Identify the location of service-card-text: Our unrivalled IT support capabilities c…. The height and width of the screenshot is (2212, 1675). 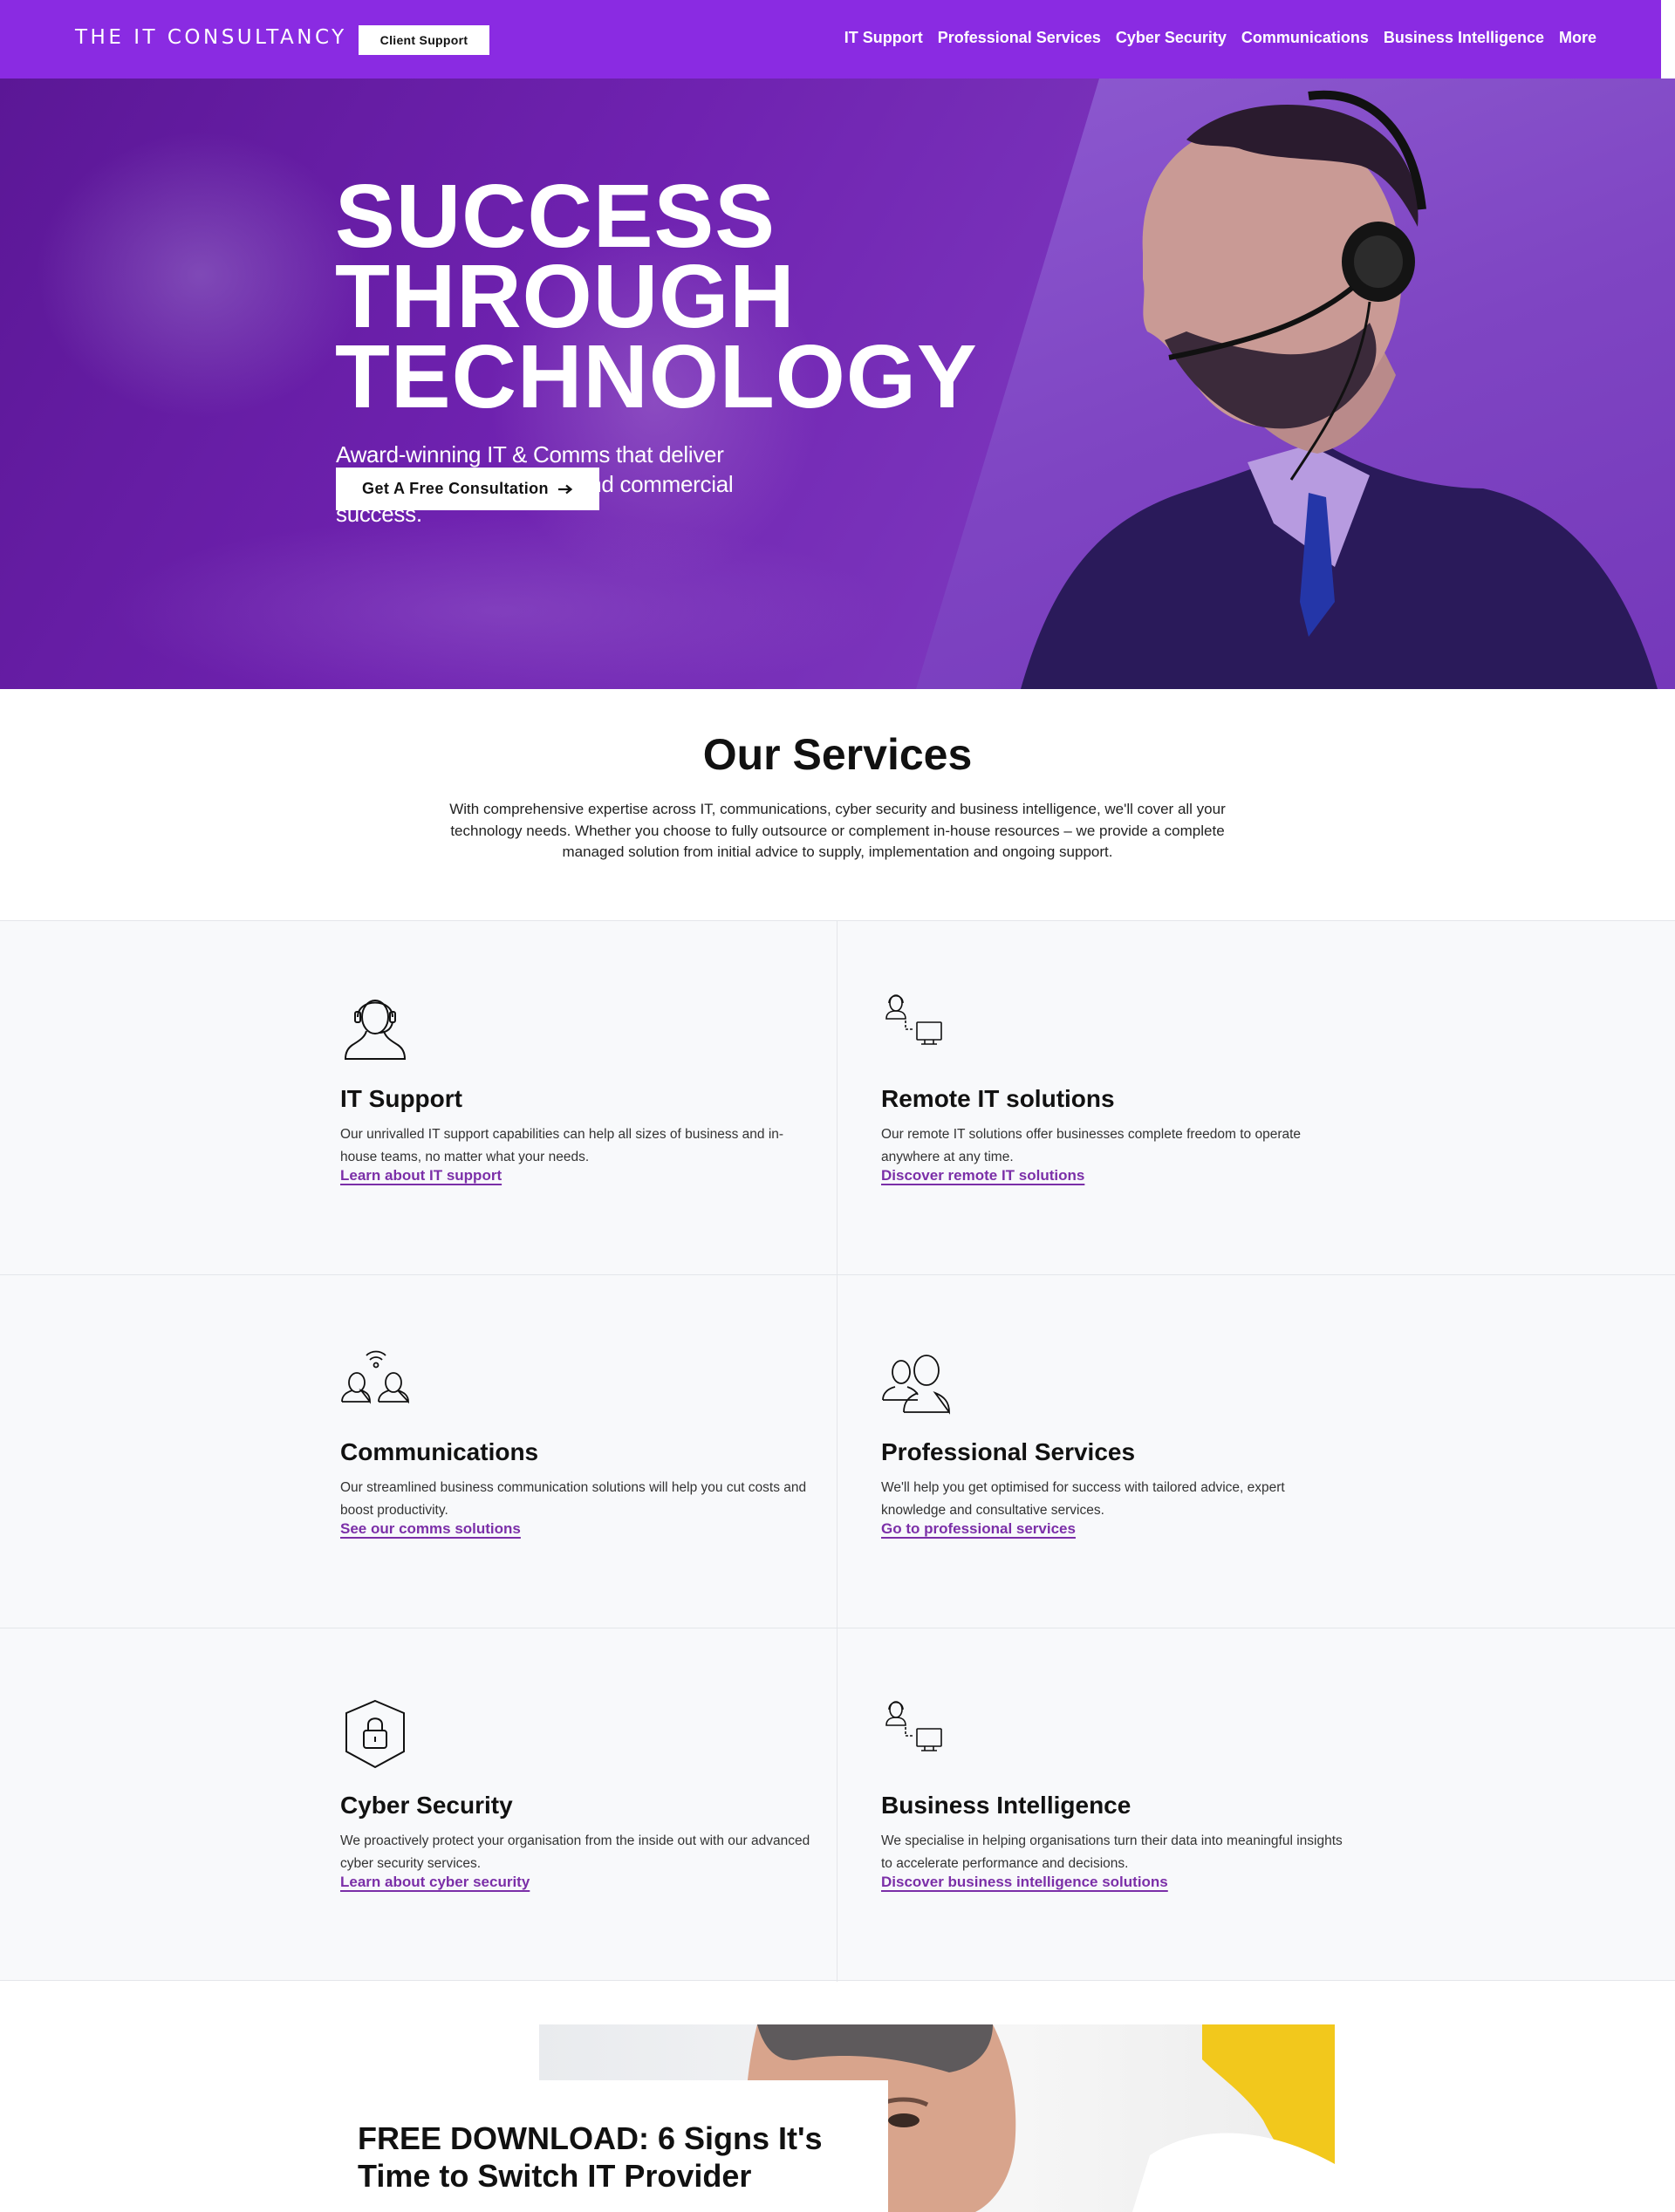
(562, 1145).